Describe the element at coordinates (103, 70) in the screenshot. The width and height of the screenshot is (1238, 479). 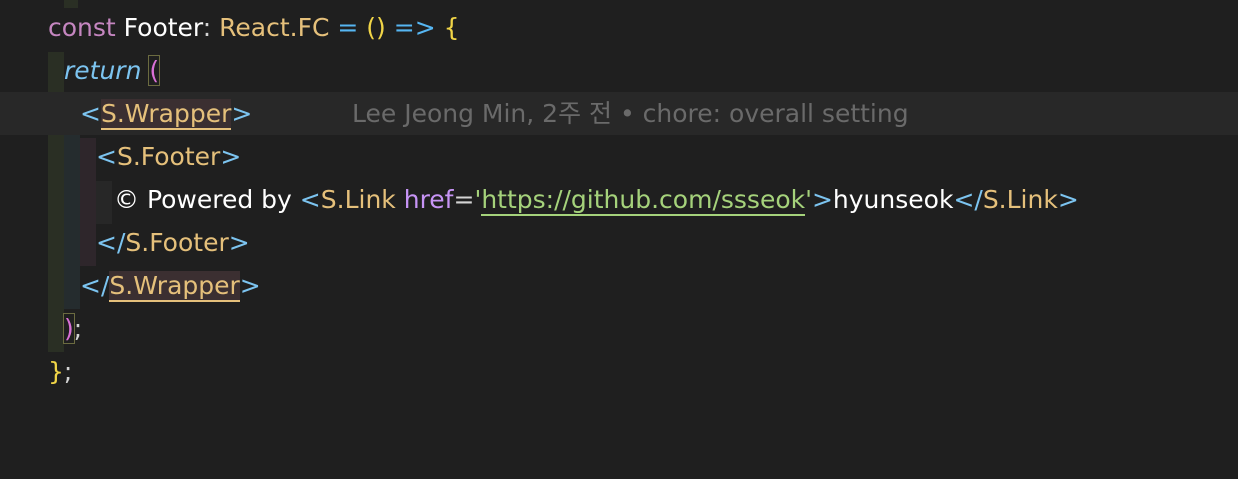
I see `keyword-return: return` at that location.